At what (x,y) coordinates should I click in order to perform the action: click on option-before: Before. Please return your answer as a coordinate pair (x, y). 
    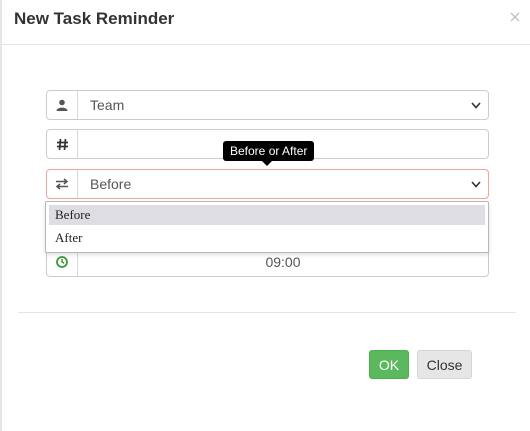
    Looking at the image, I should click on (267, 215).